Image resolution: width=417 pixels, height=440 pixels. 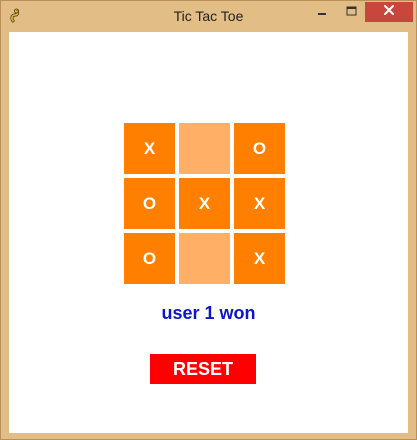 I want to click on minimize-button, so click(x=322, y=12).